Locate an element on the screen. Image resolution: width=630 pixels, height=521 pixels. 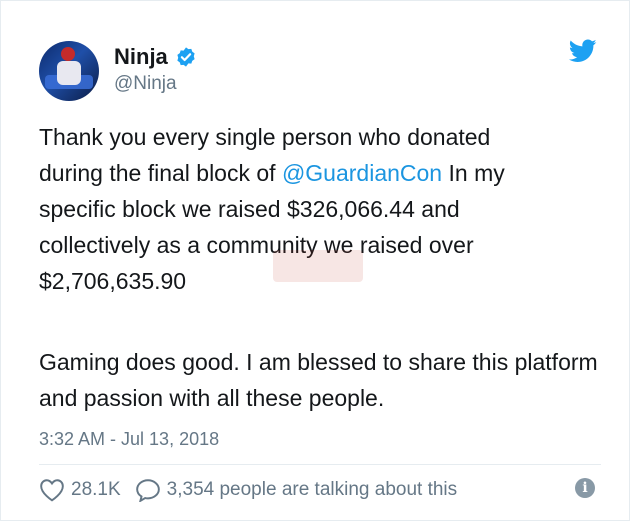
tweet-timestamp: 3:32 AM - Jul 13, 2018 is located at coordinates (129, 439).